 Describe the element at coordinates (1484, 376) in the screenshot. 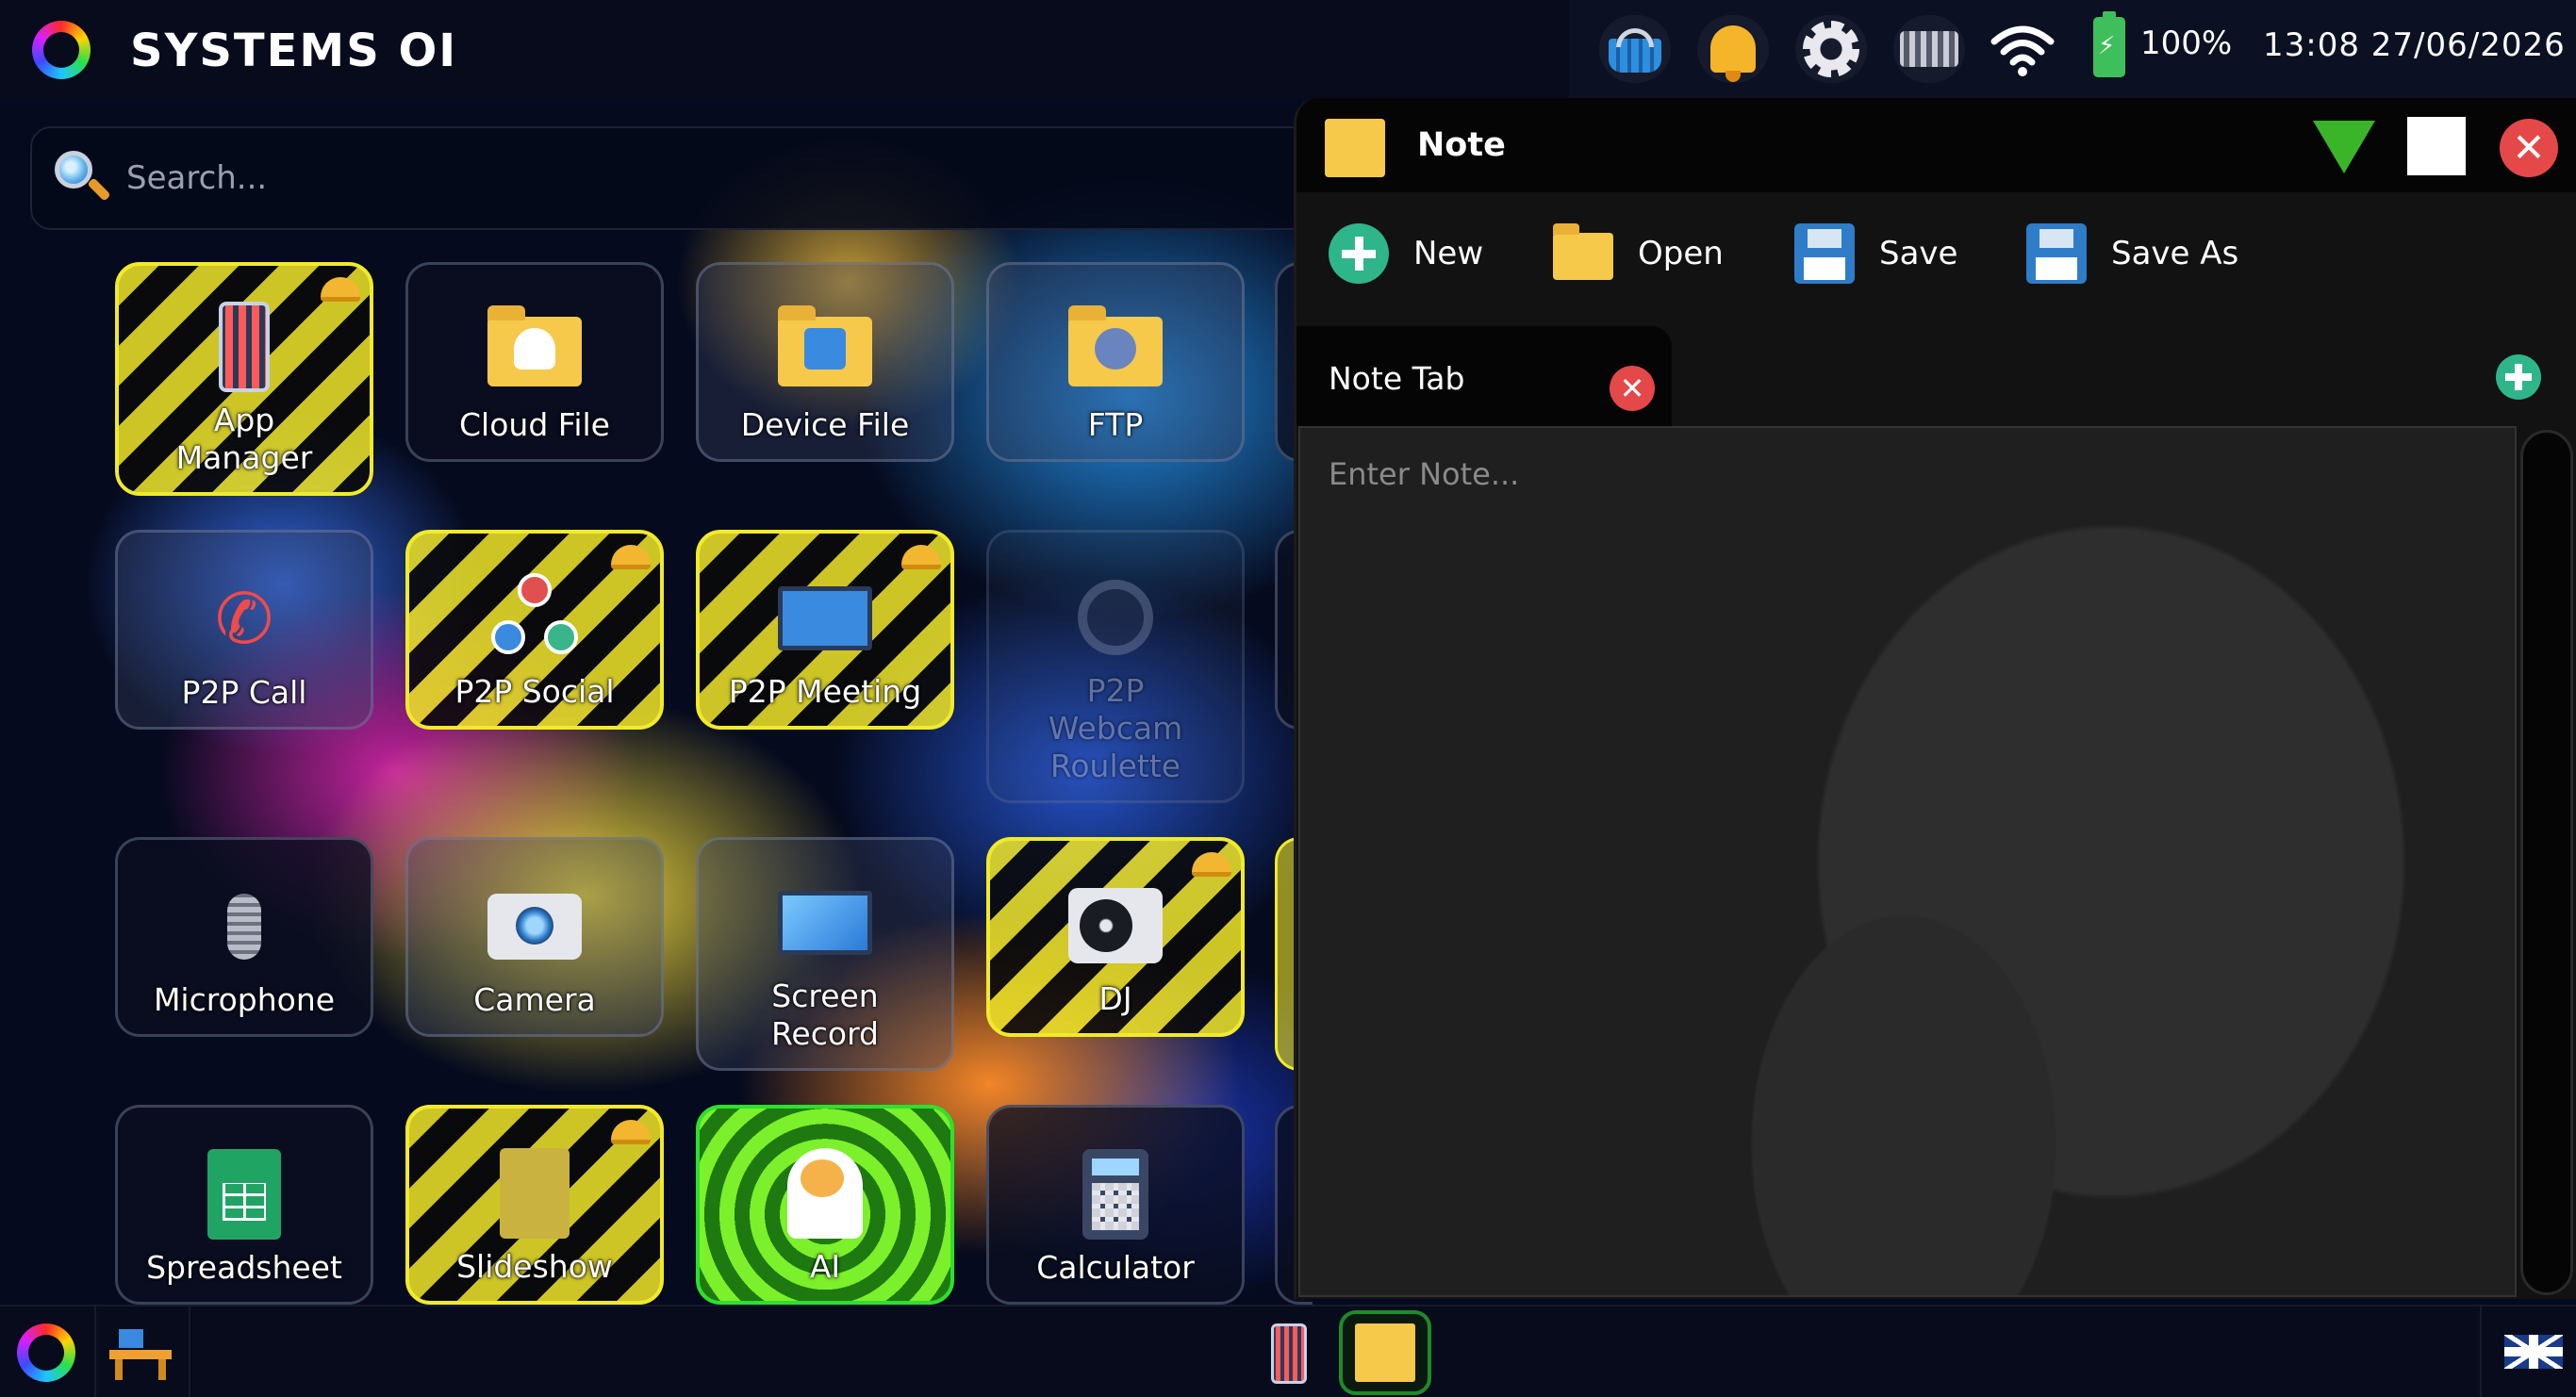

I see `tab-note: Note Tab ✕` at that location.